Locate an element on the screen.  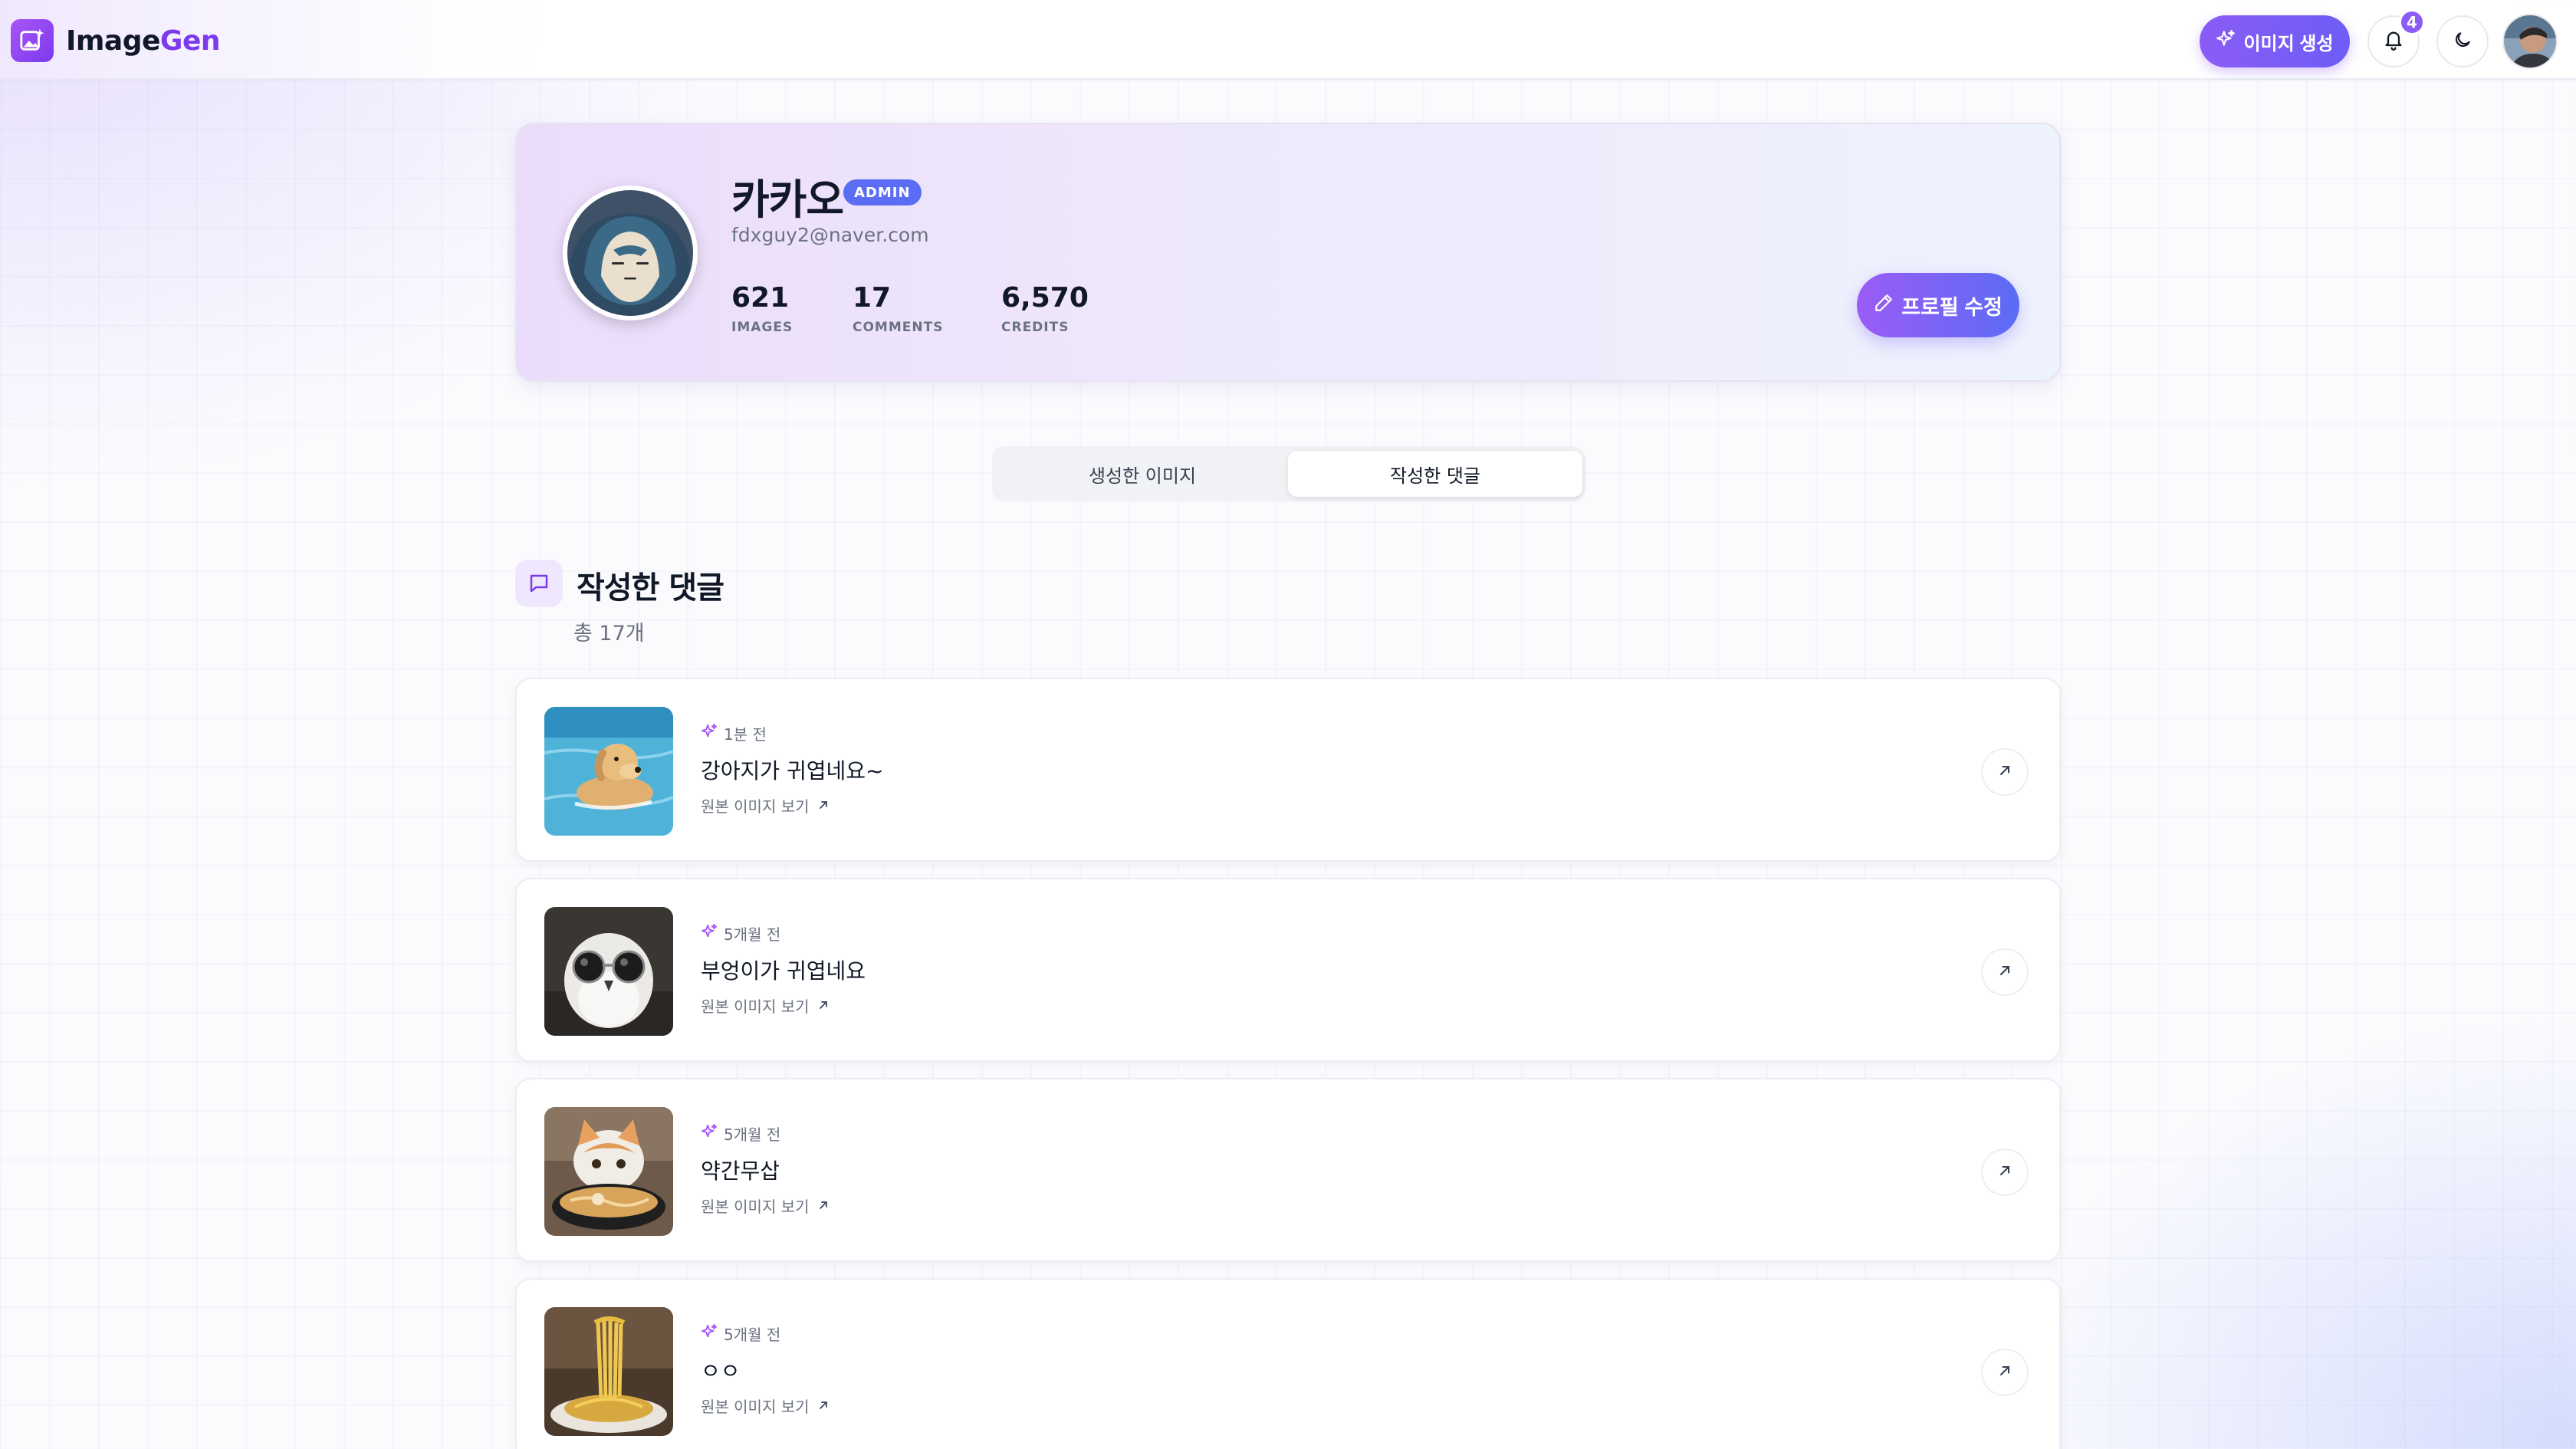
comment-card: 5개월 전 부엉이가 귀엽네요 원본 이미지 보기 is located at coordinates (1288, 970).